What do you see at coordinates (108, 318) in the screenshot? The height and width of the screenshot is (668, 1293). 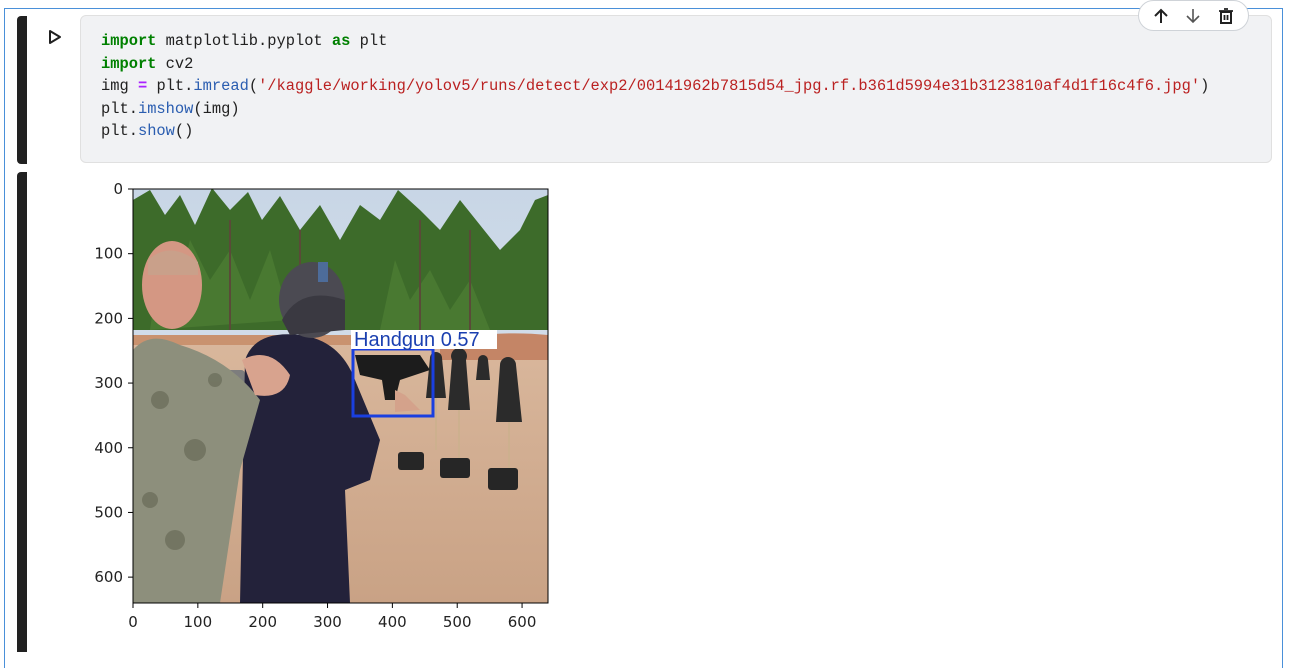 I see `y-tick-label: 200` at bounding box center [108, 318].